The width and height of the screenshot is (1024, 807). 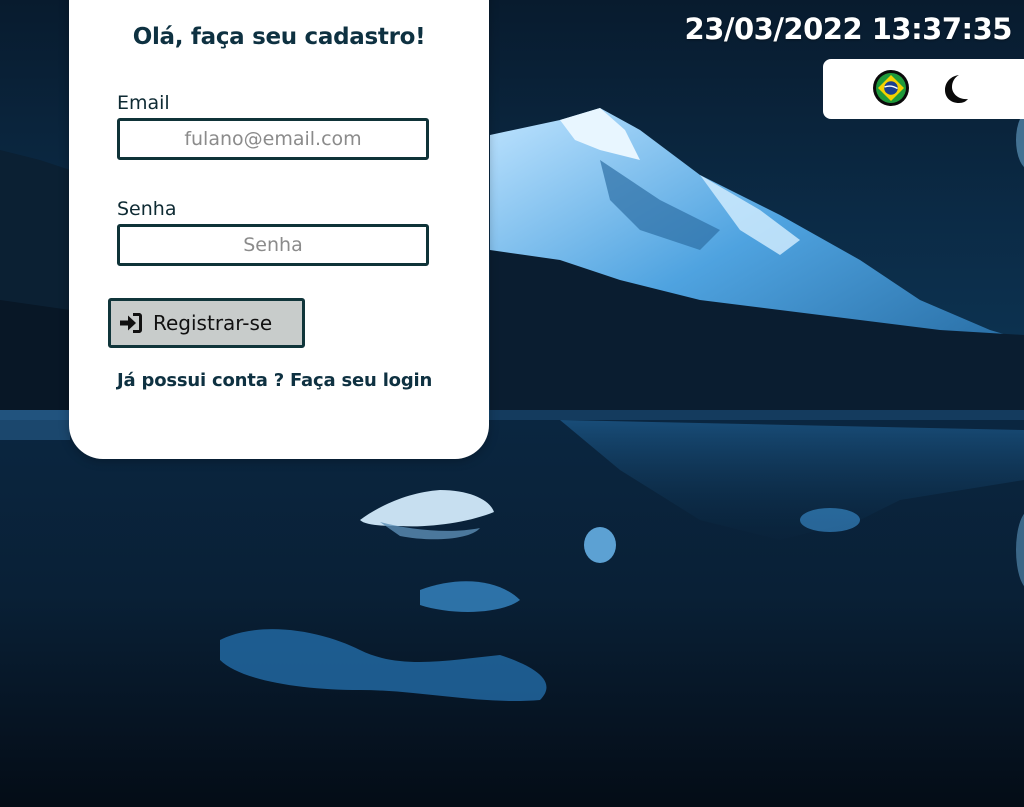 I want to click on brazil-flag-icon, so click(x=891, y=88).